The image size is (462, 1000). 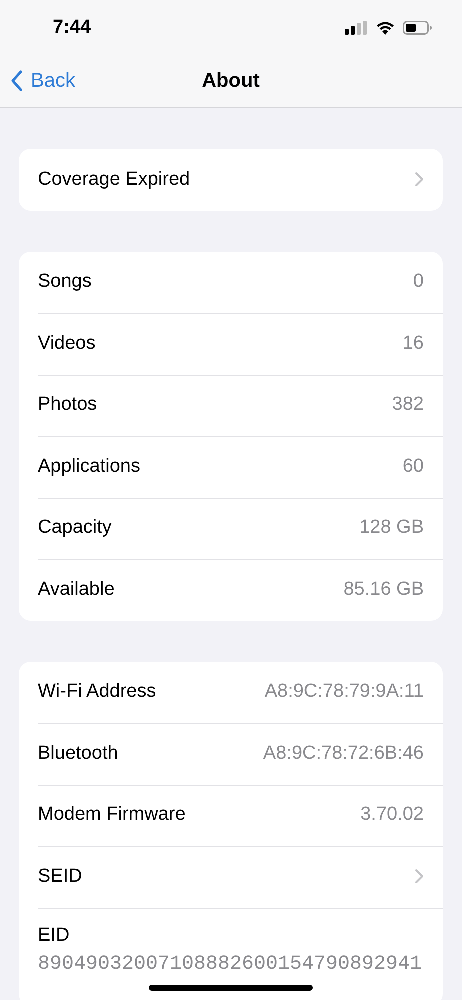 What do you see at coordinates (43, 81) in the screenshot?
I see `back-button: Back` at bounding box center [43, 81].